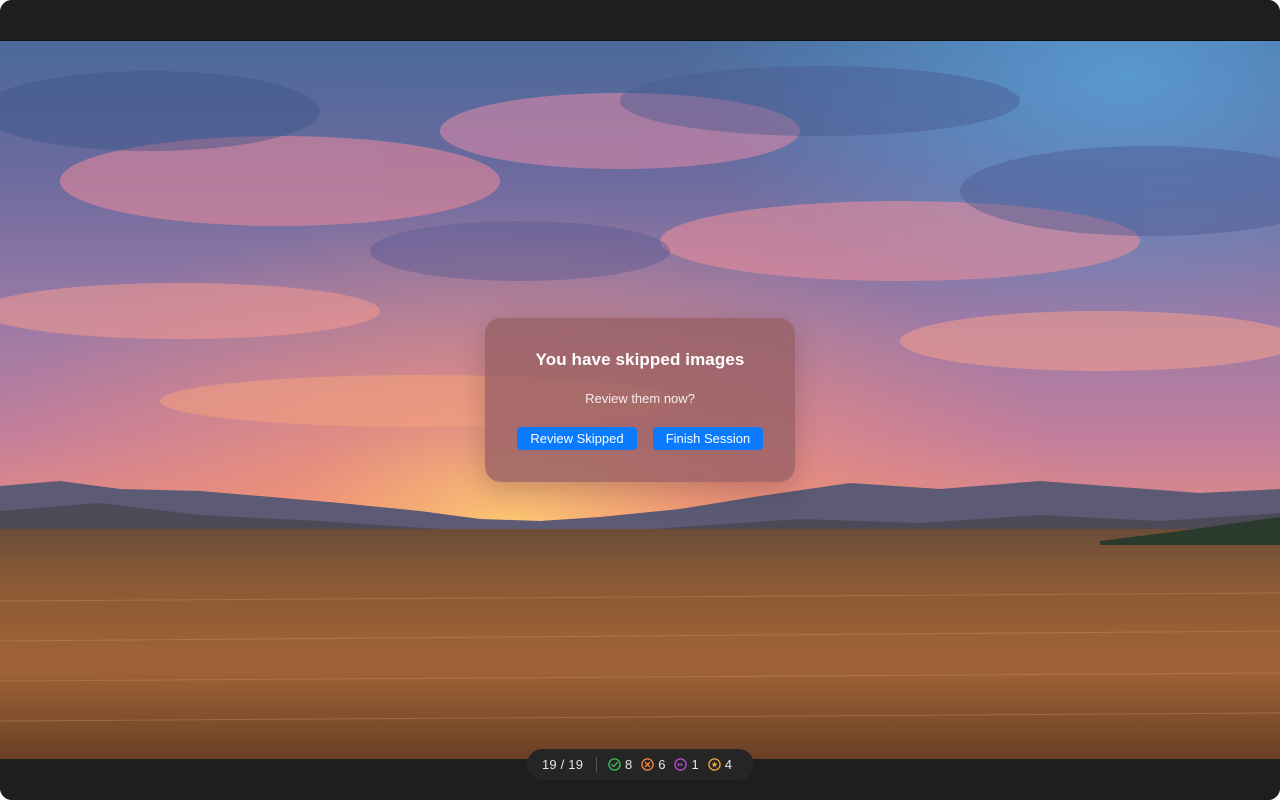  I want to click on rejected-count: 6, so click(662, 764).